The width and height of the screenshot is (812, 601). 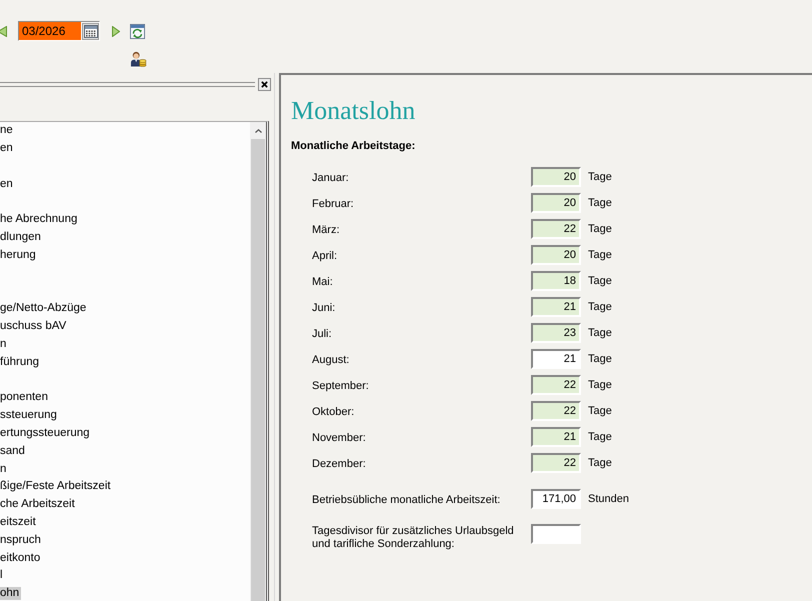 I want to click on month-label: Juli:, so click(x=322, y=334).